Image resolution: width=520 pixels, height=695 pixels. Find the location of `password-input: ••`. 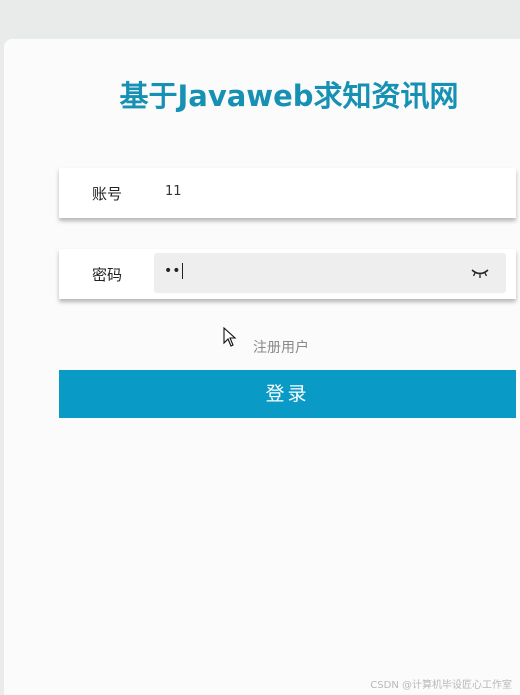

password-input: •• is located at coordinates (330, 273).